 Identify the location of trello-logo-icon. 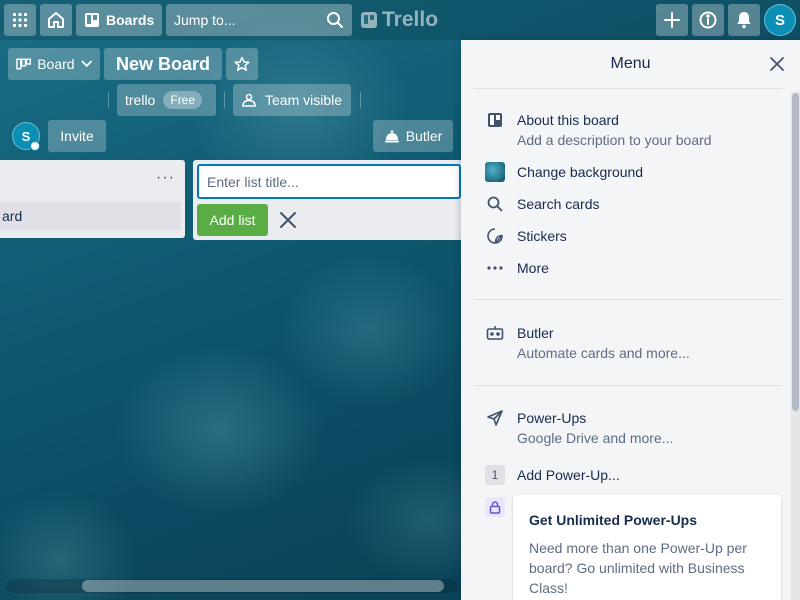
(369, 20).